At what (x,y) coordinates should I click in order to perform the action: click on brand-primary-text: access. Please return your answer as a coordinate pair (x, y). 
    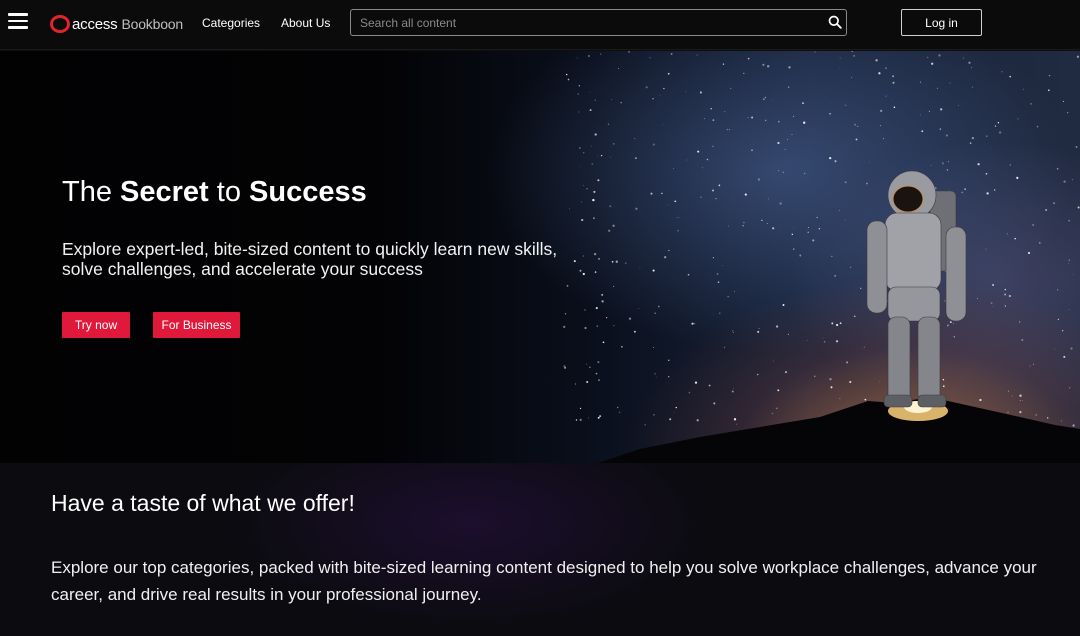
    Looking at the image, I should click on (95, 24).